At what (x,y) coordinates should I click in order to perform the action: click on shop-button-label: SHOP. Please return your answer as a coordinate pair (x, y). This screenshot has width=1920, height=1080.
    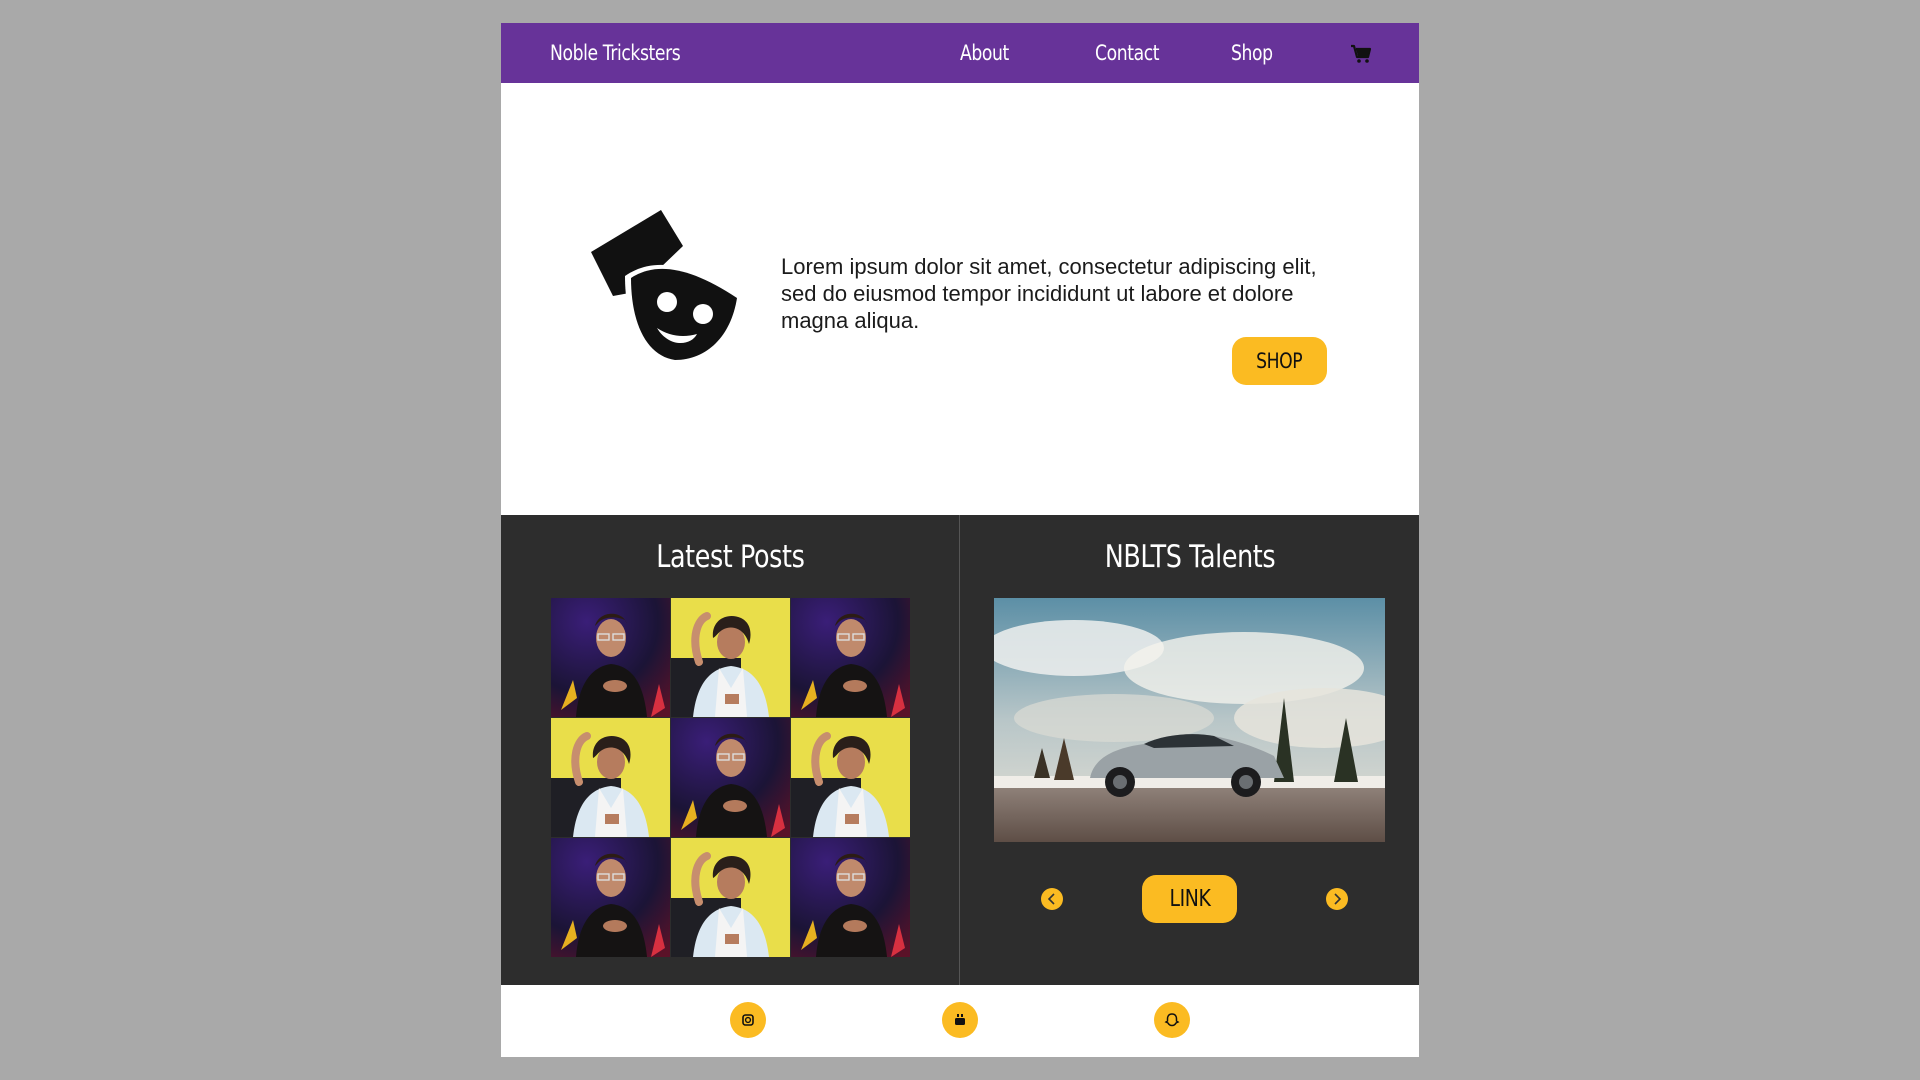
    Looking at the image, I should click on (1279, 361).